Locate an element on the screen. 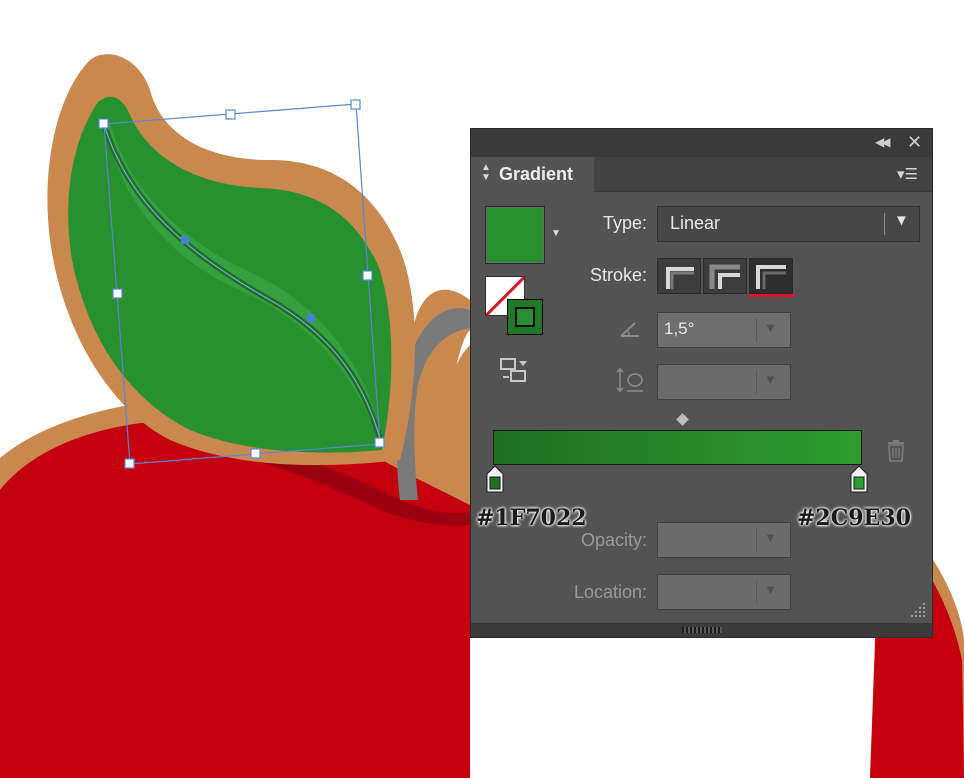 Image resolution: width=964 pixels, height=778 pixels. panel-menu-icon: ▾☰ is located at coordinates (907, 174).